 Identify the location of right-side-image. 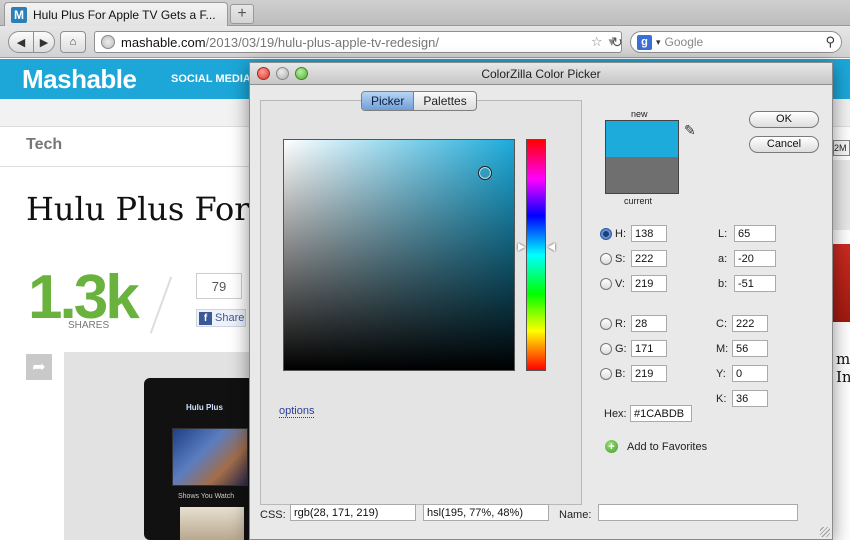
(841, 195).